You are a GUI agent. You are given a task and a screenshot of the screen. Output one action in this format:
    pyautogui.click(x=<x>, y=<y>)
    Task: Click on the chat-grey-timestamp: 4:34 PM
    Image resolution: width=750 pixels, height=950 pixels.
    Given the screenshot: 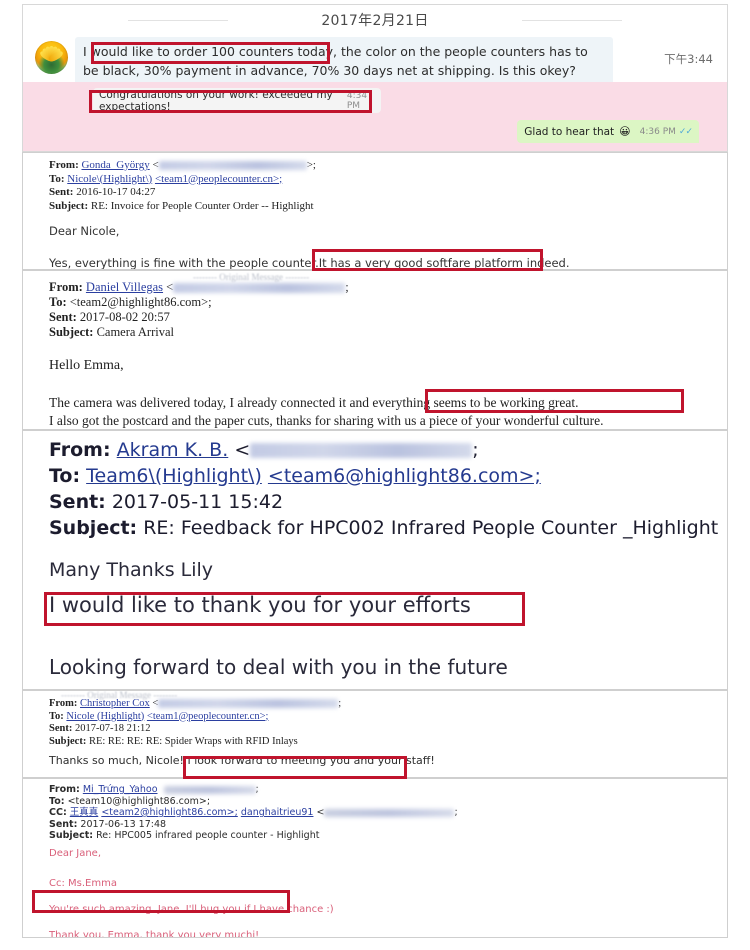 What is the action you would take?
    pyautogui.click(x=357, y=100)
    